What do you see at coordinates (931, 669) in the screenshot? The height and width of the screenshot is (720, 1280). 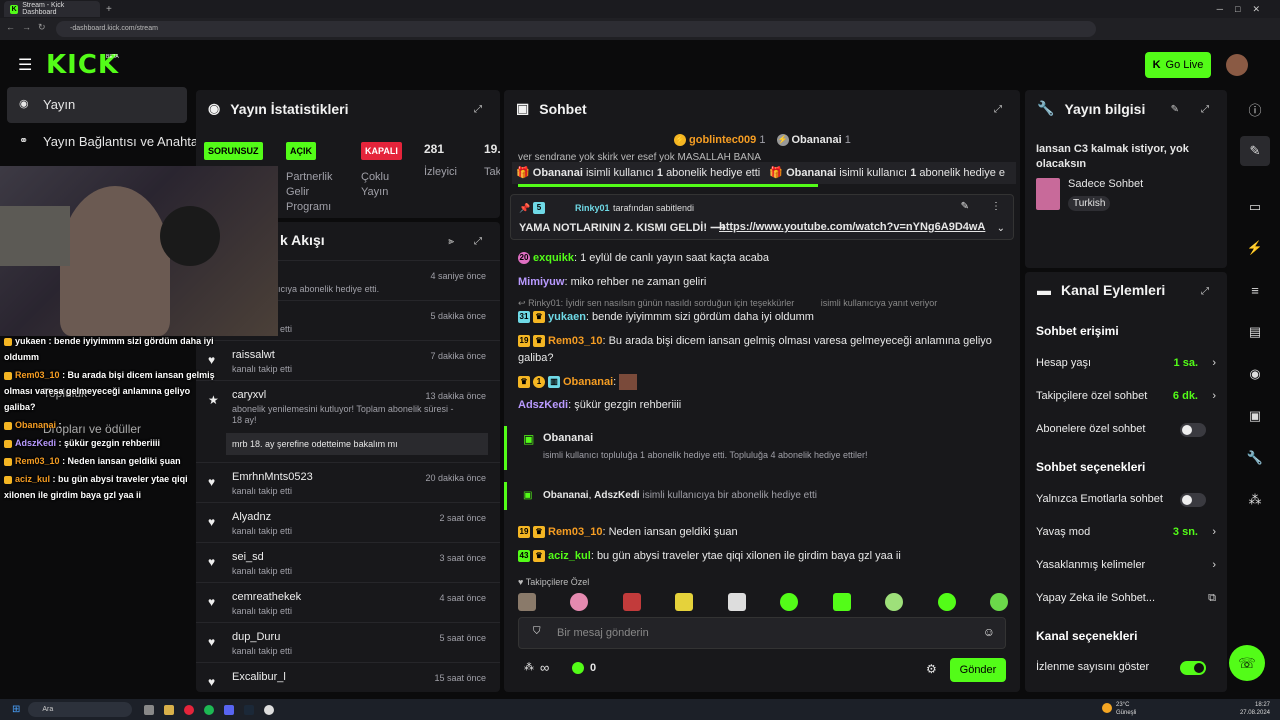 I see `gear-icon: ⚙` at bounding box center [931, 669].